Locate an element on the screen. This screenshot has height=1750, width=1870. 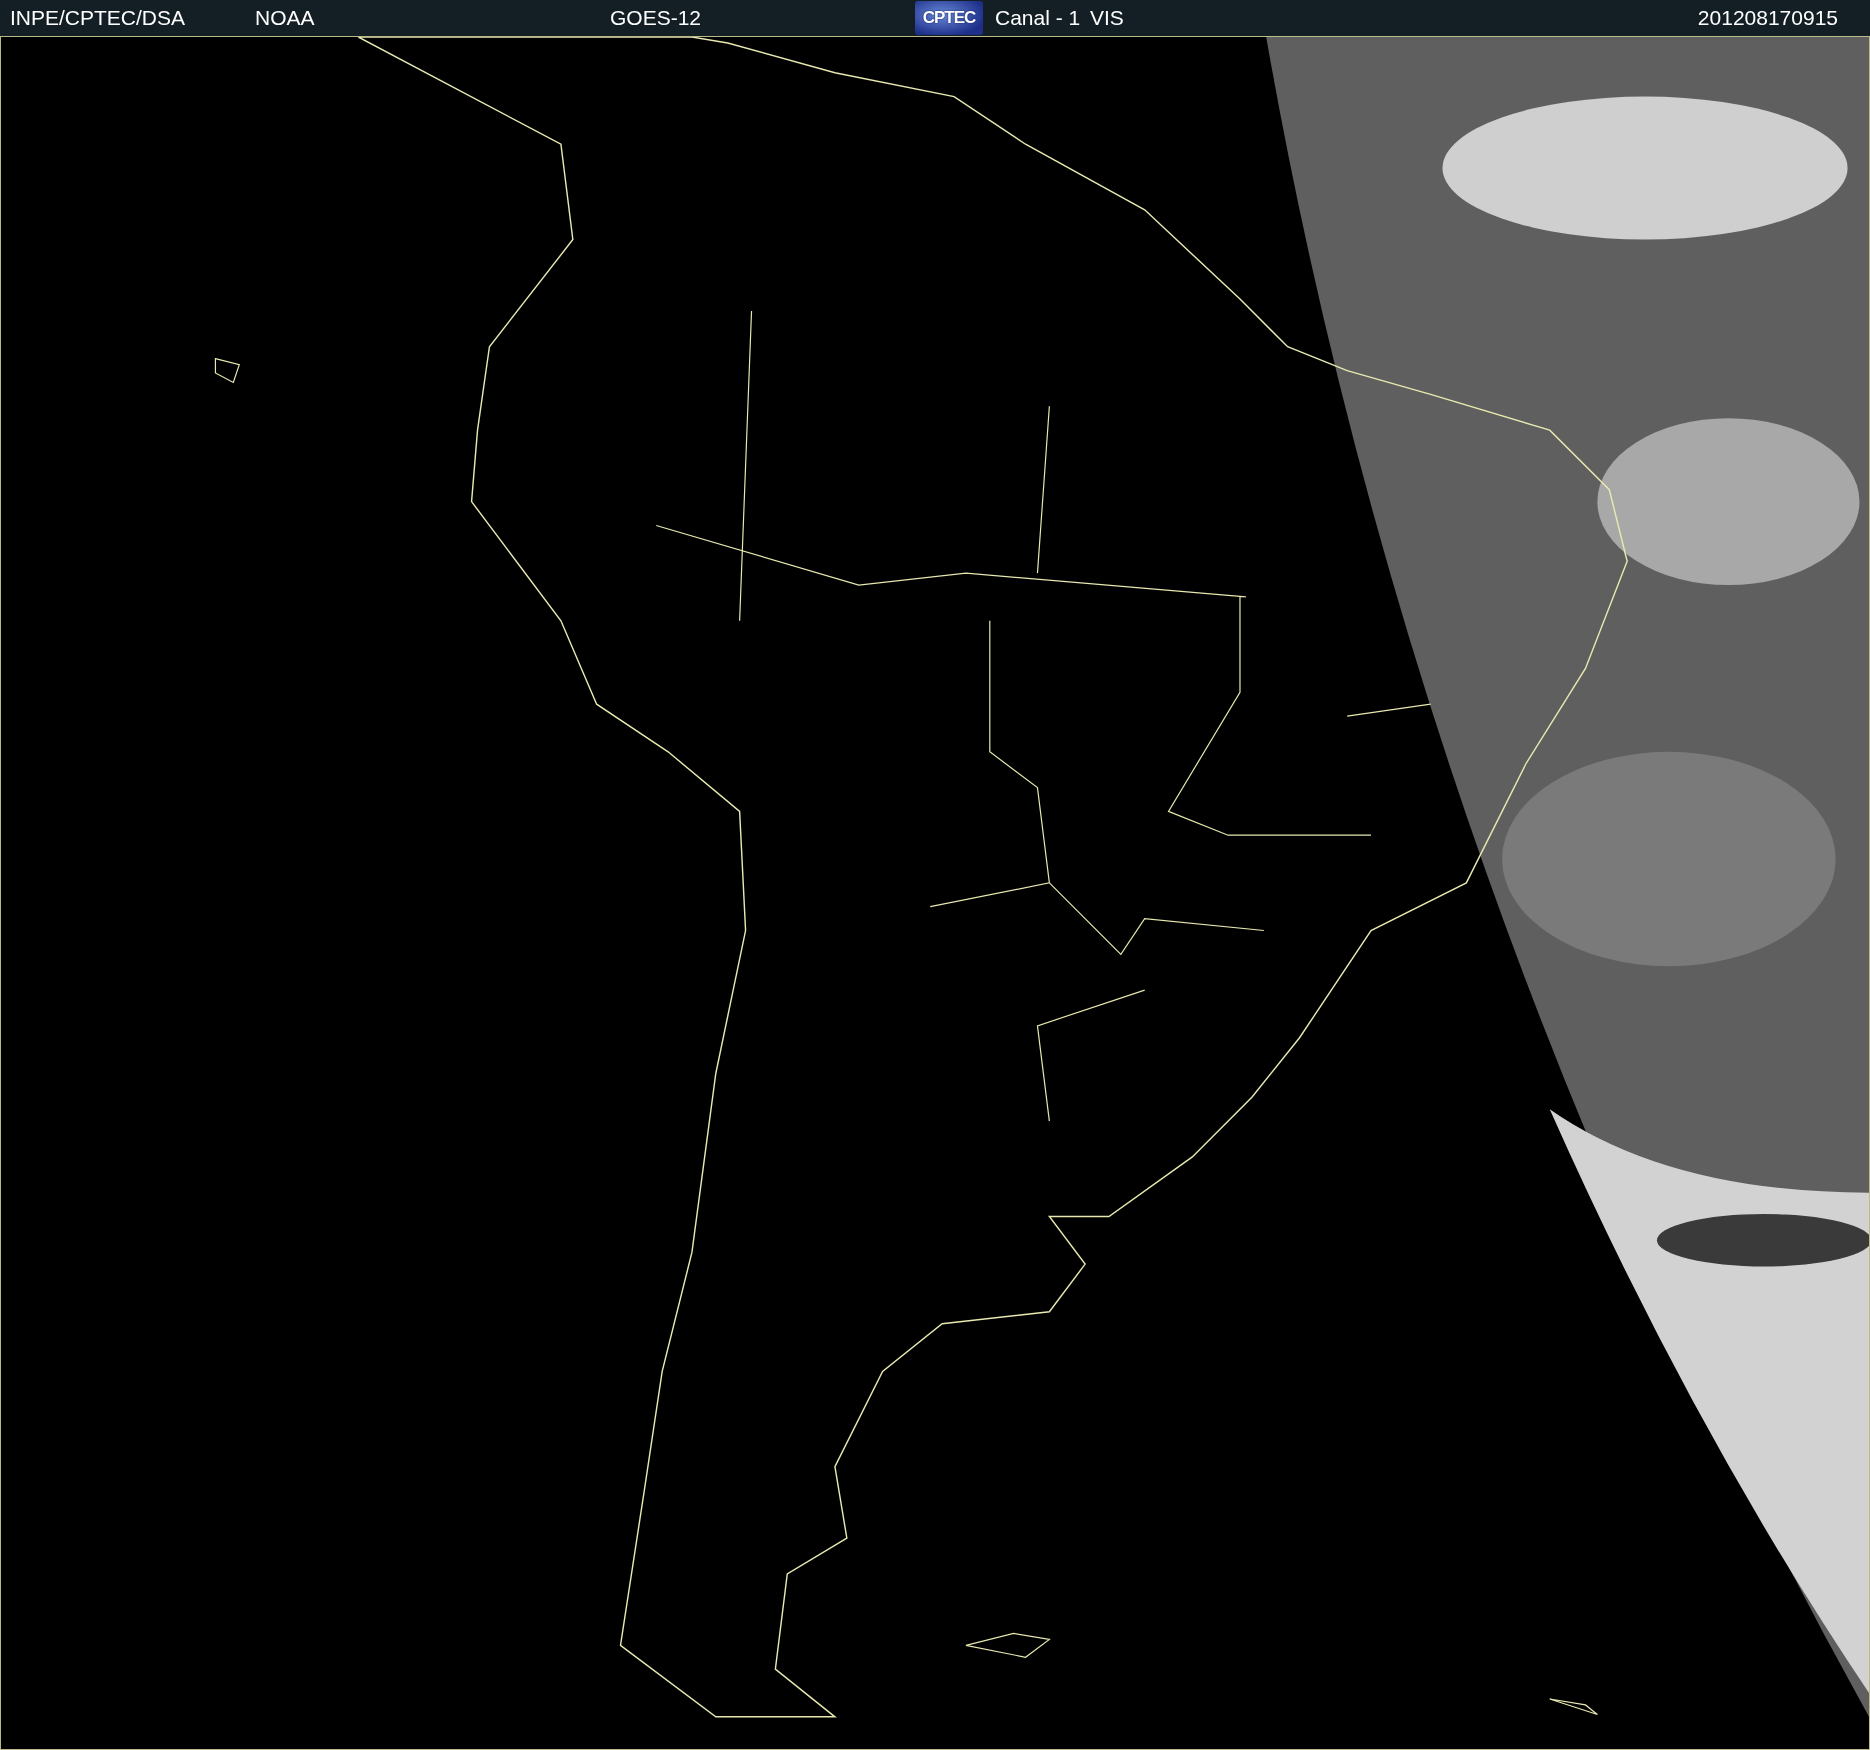
header-label: 201208170915 is located at coordinates (1767, 18).